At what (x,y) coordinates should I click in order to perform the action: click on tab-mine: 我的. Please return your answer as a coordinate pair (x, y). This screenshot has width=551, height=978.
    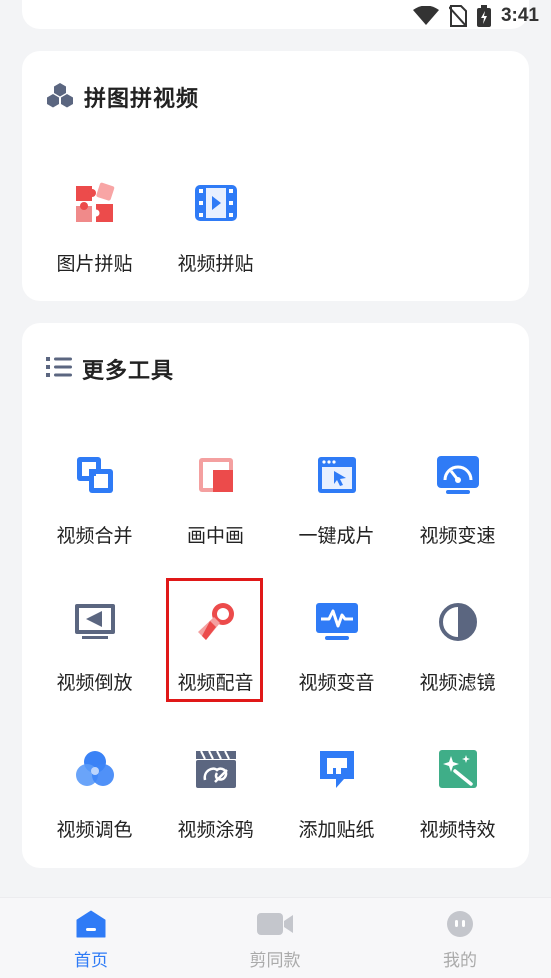
    Looking at the image, I should click on (460, 940).